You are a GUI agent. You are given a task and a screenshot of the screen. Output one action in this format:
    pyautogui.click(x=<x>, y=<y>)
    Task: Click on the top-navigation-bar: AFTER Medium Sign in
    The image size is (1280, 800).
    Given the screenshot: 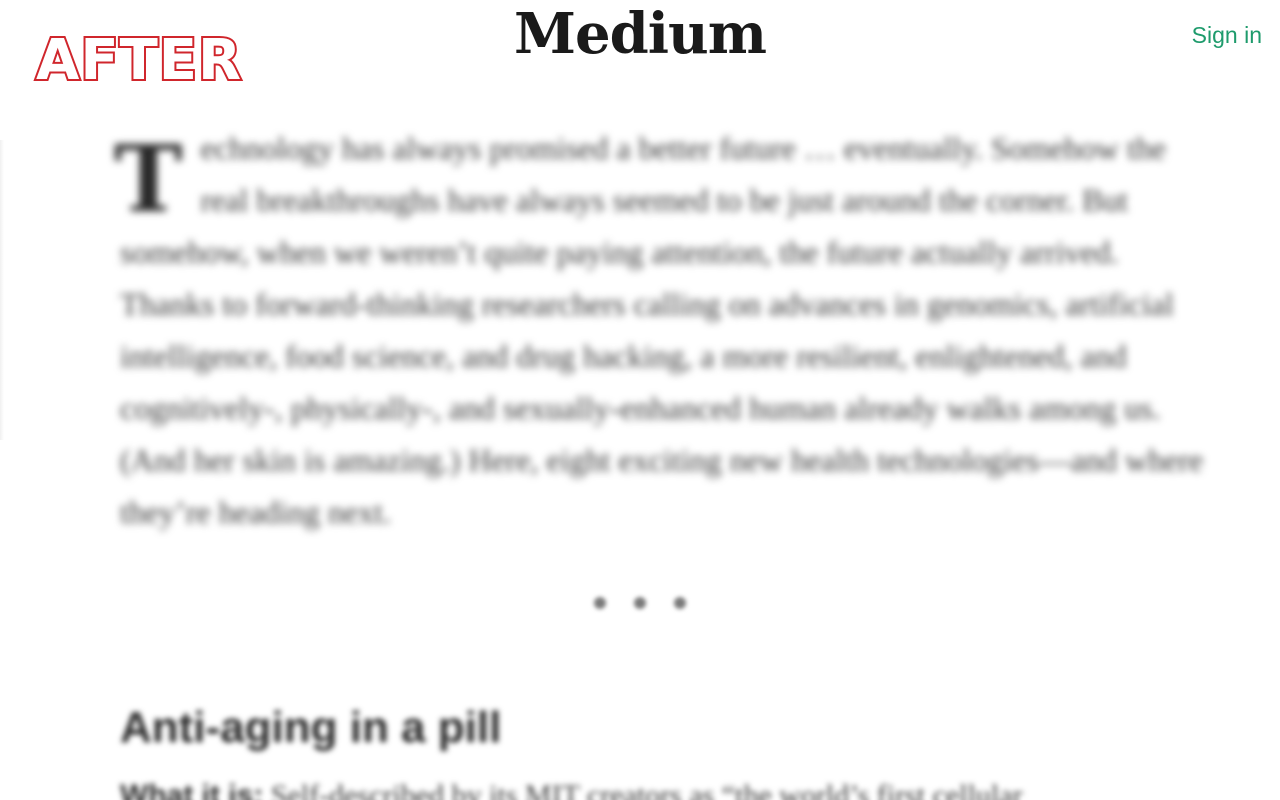 What is the action you would take?
    pyautogui.click(x=640, y=50)
    